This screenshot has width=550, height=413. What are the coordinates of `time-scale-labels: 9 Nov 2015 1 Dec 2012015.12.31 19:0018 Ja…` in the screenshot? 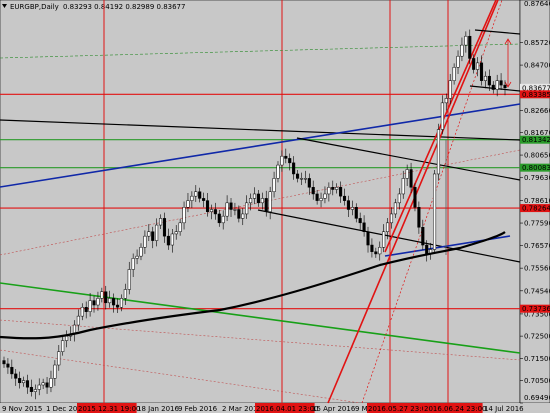 It's located at (263, 408).